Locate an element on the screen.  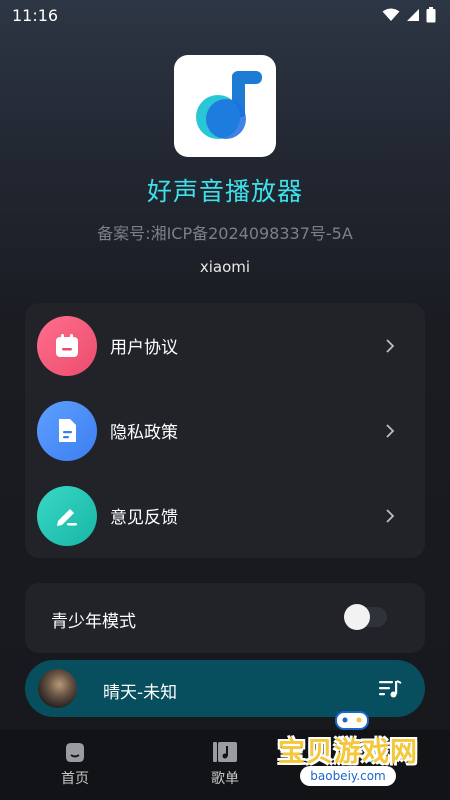
watermark-url: baobeiy.com is located at coordinates (348, 776).